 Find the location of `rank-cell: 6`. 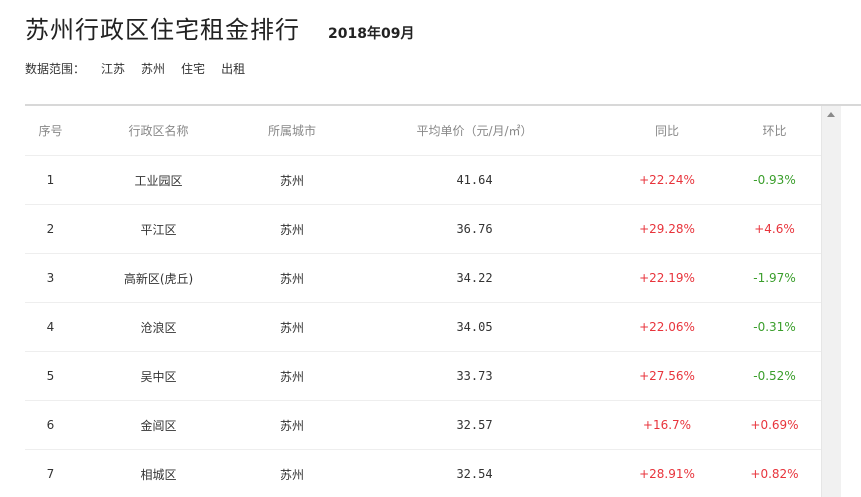

rank-cell: 6 is located at coordinates (50, 425).